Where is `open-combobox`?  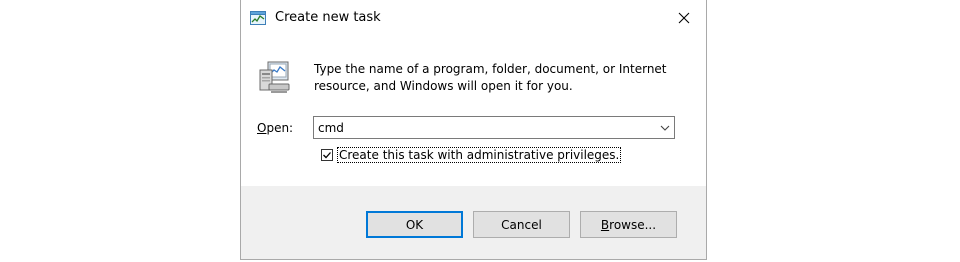
open-combobox is located at coordinates (494, 127).